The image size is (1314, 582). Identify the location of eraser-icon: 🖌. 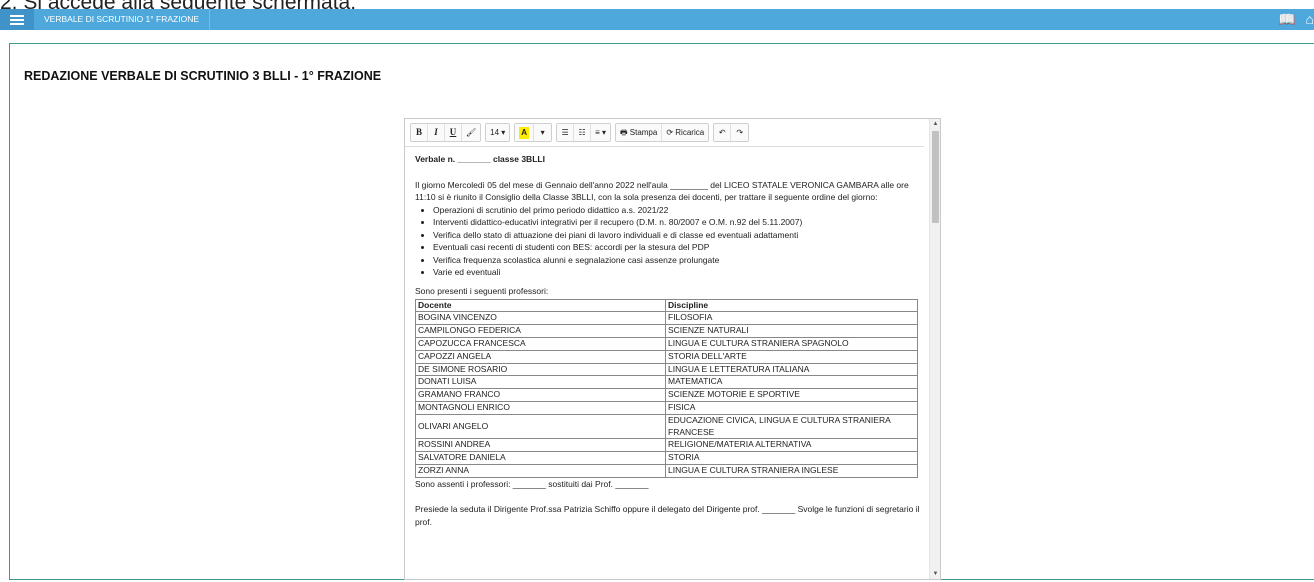
(471, 132).